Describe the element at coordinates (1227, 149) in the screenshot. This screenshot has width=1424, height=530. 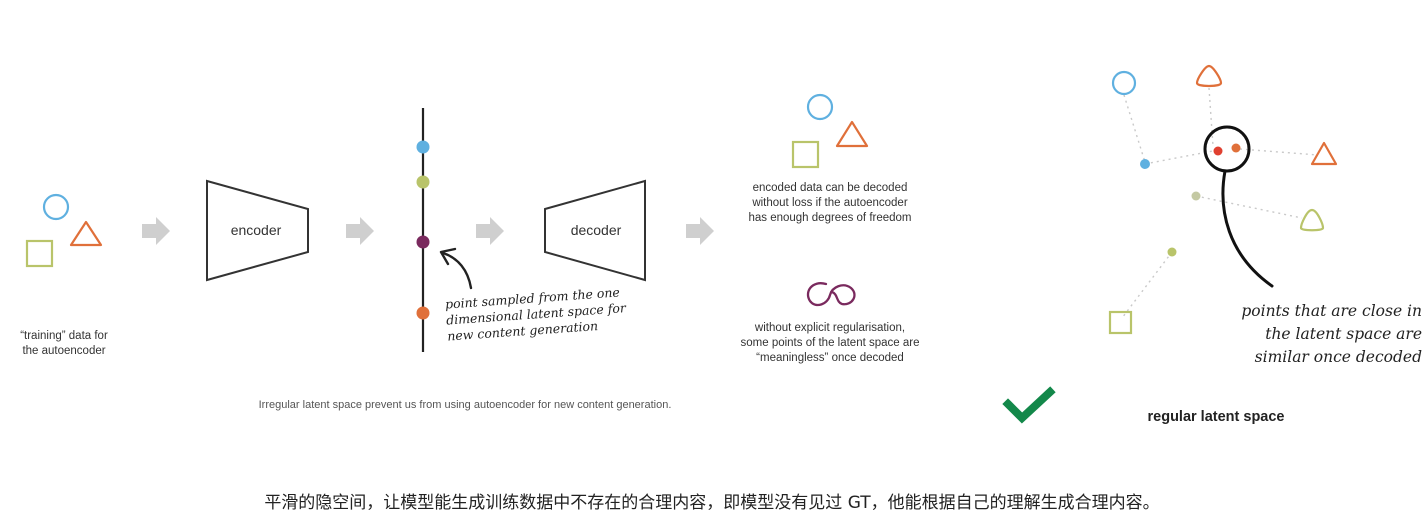
I see `close-points-ring` at that location.